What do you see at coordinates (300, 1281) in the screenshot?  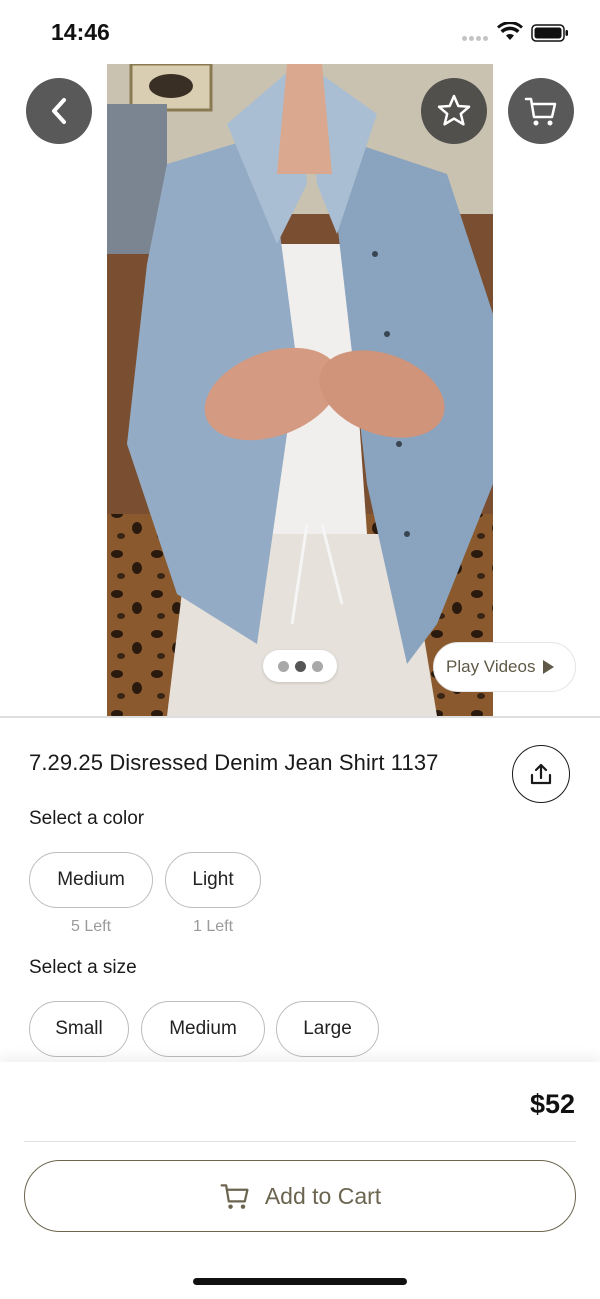 I see `home-indicator` at bounding box center [300, 1281].